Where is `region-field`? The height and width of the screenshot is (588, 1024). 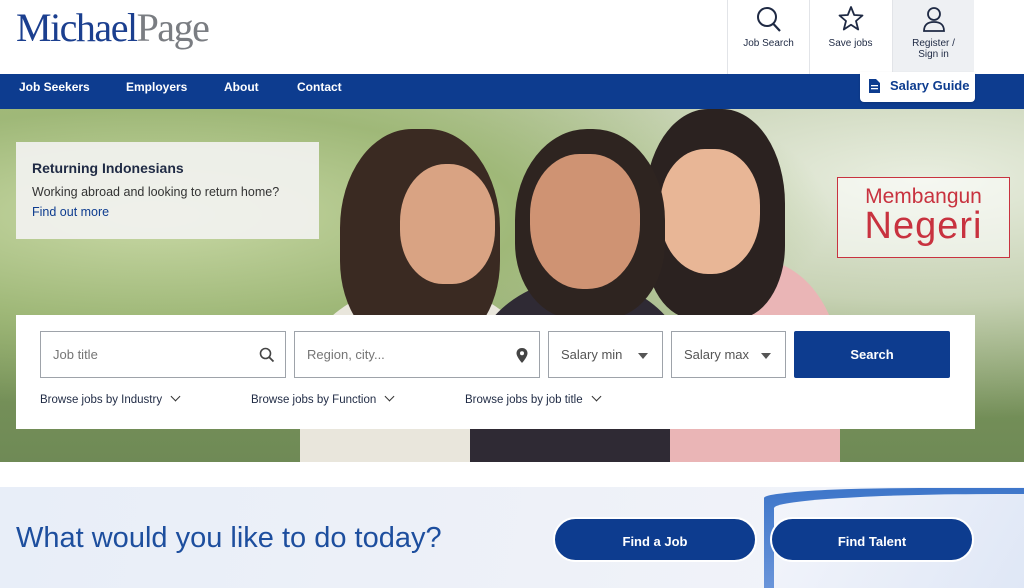
region-field is located at coordinates (417, 354).